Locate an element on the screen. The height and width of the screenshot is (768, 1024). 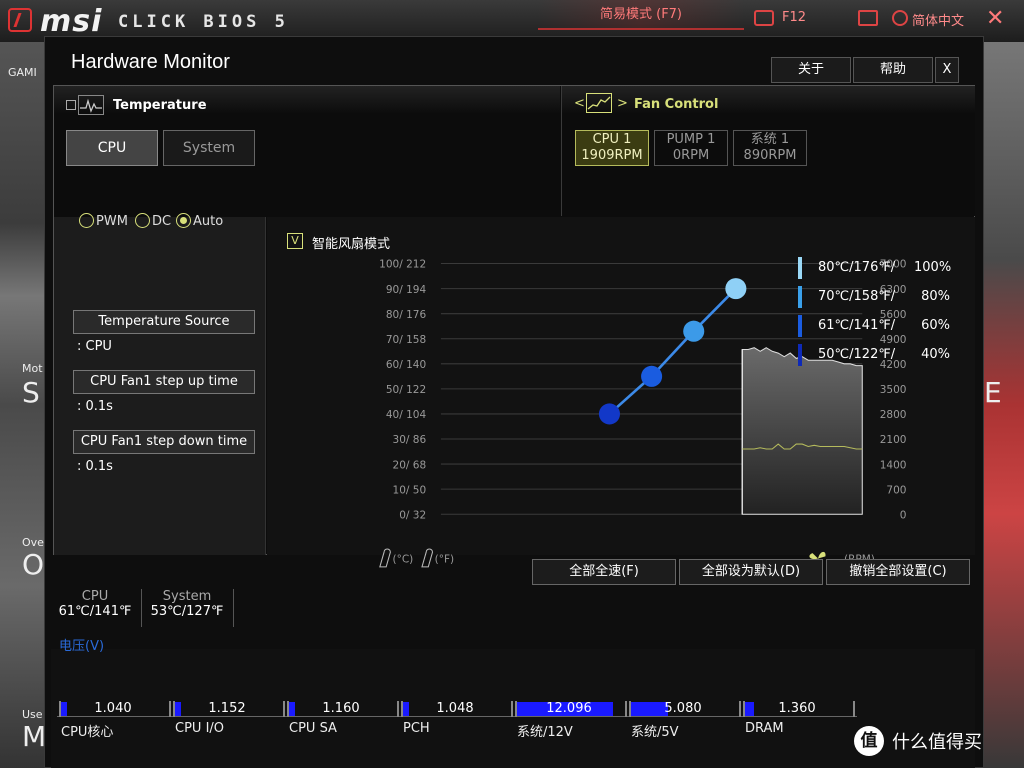
legend-pct: 60% is located at coordinates (935, 325).